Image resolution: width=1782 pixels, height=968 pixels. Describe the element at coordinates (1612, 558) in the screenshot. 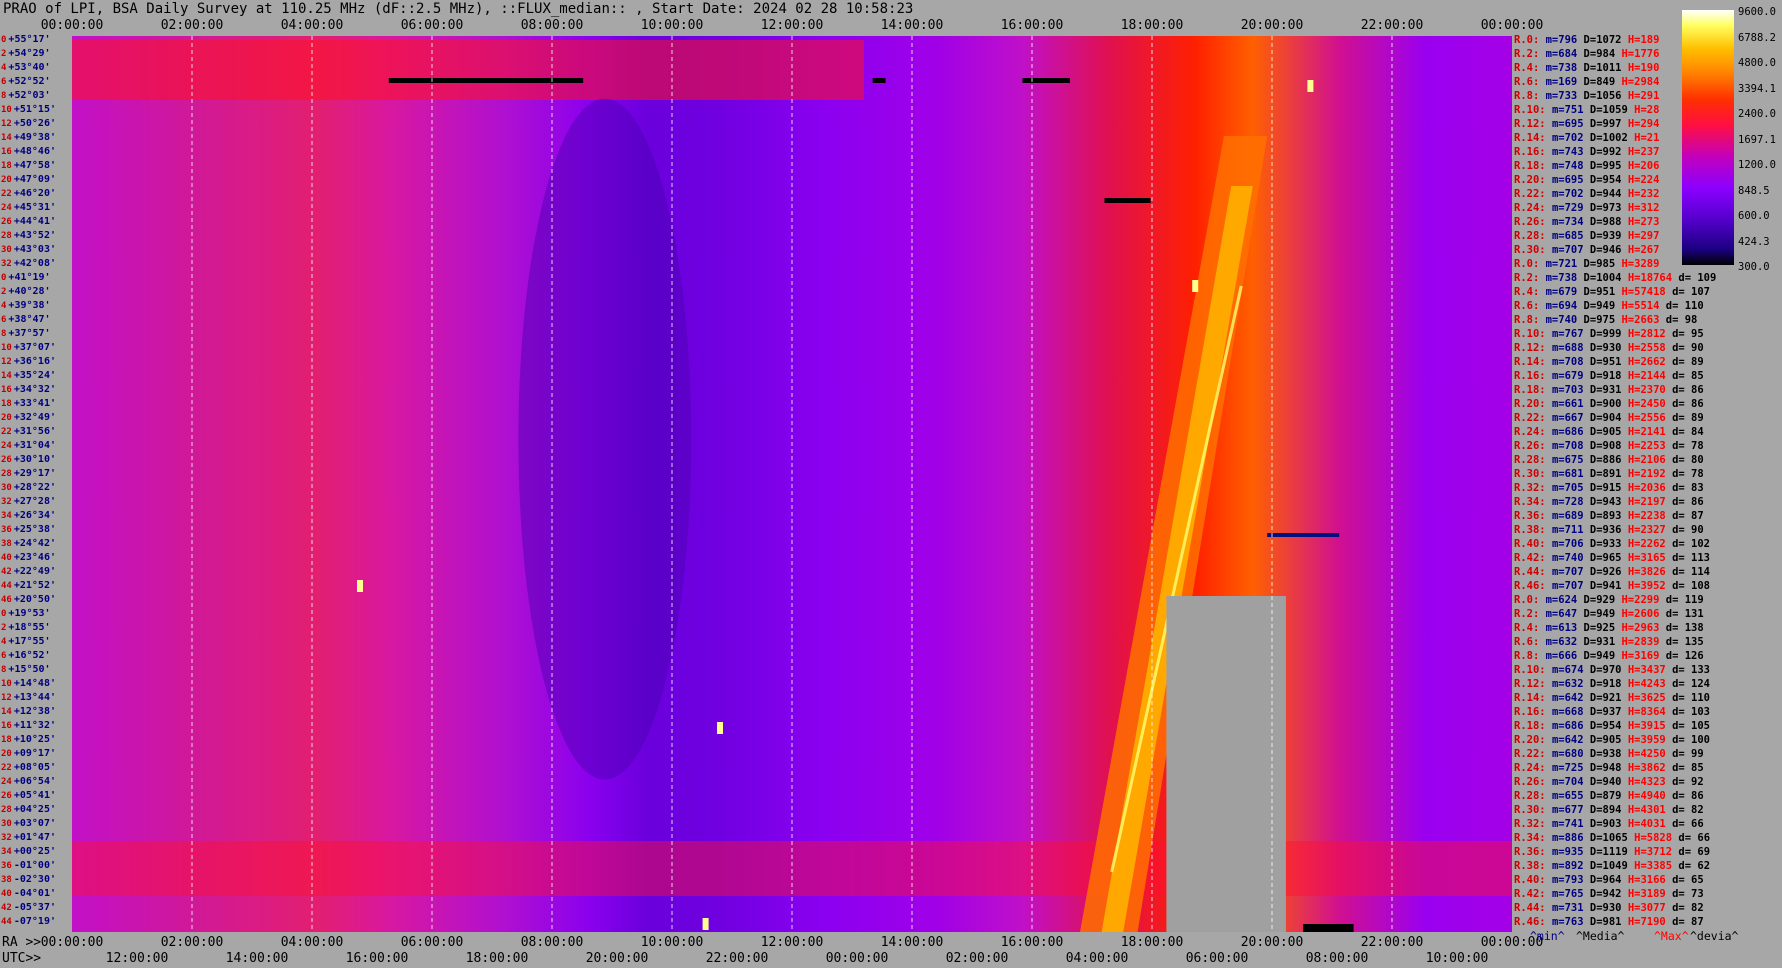

I see `stat-row: R.42: m=740 D=965 H=3165 d= 113` at that location.